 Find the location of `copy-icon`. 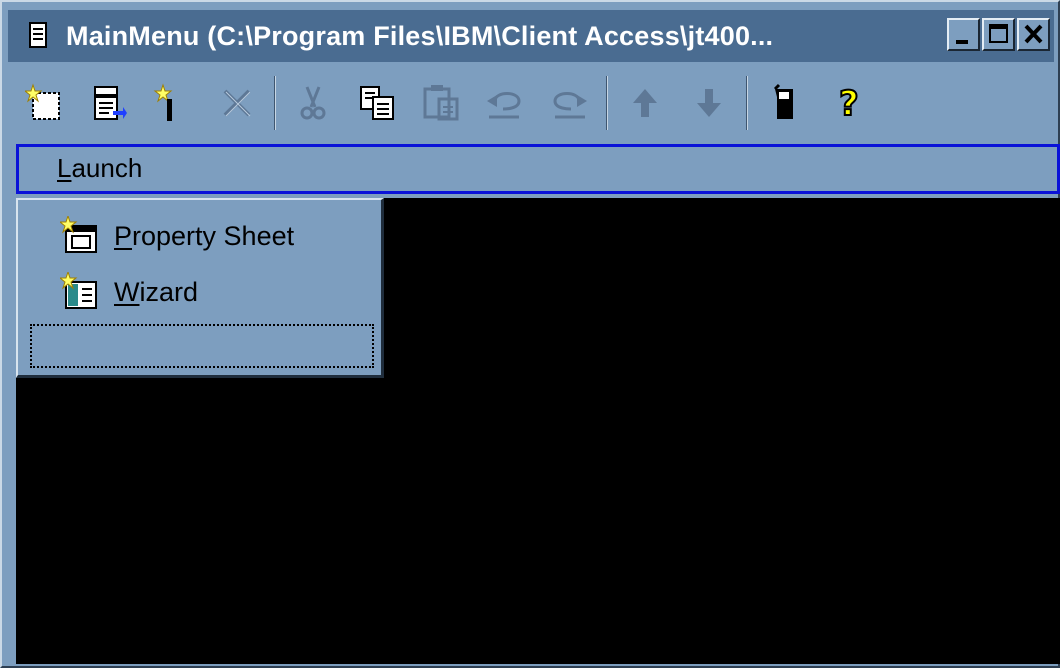

copy-icon is located at coordinates (377, 103).